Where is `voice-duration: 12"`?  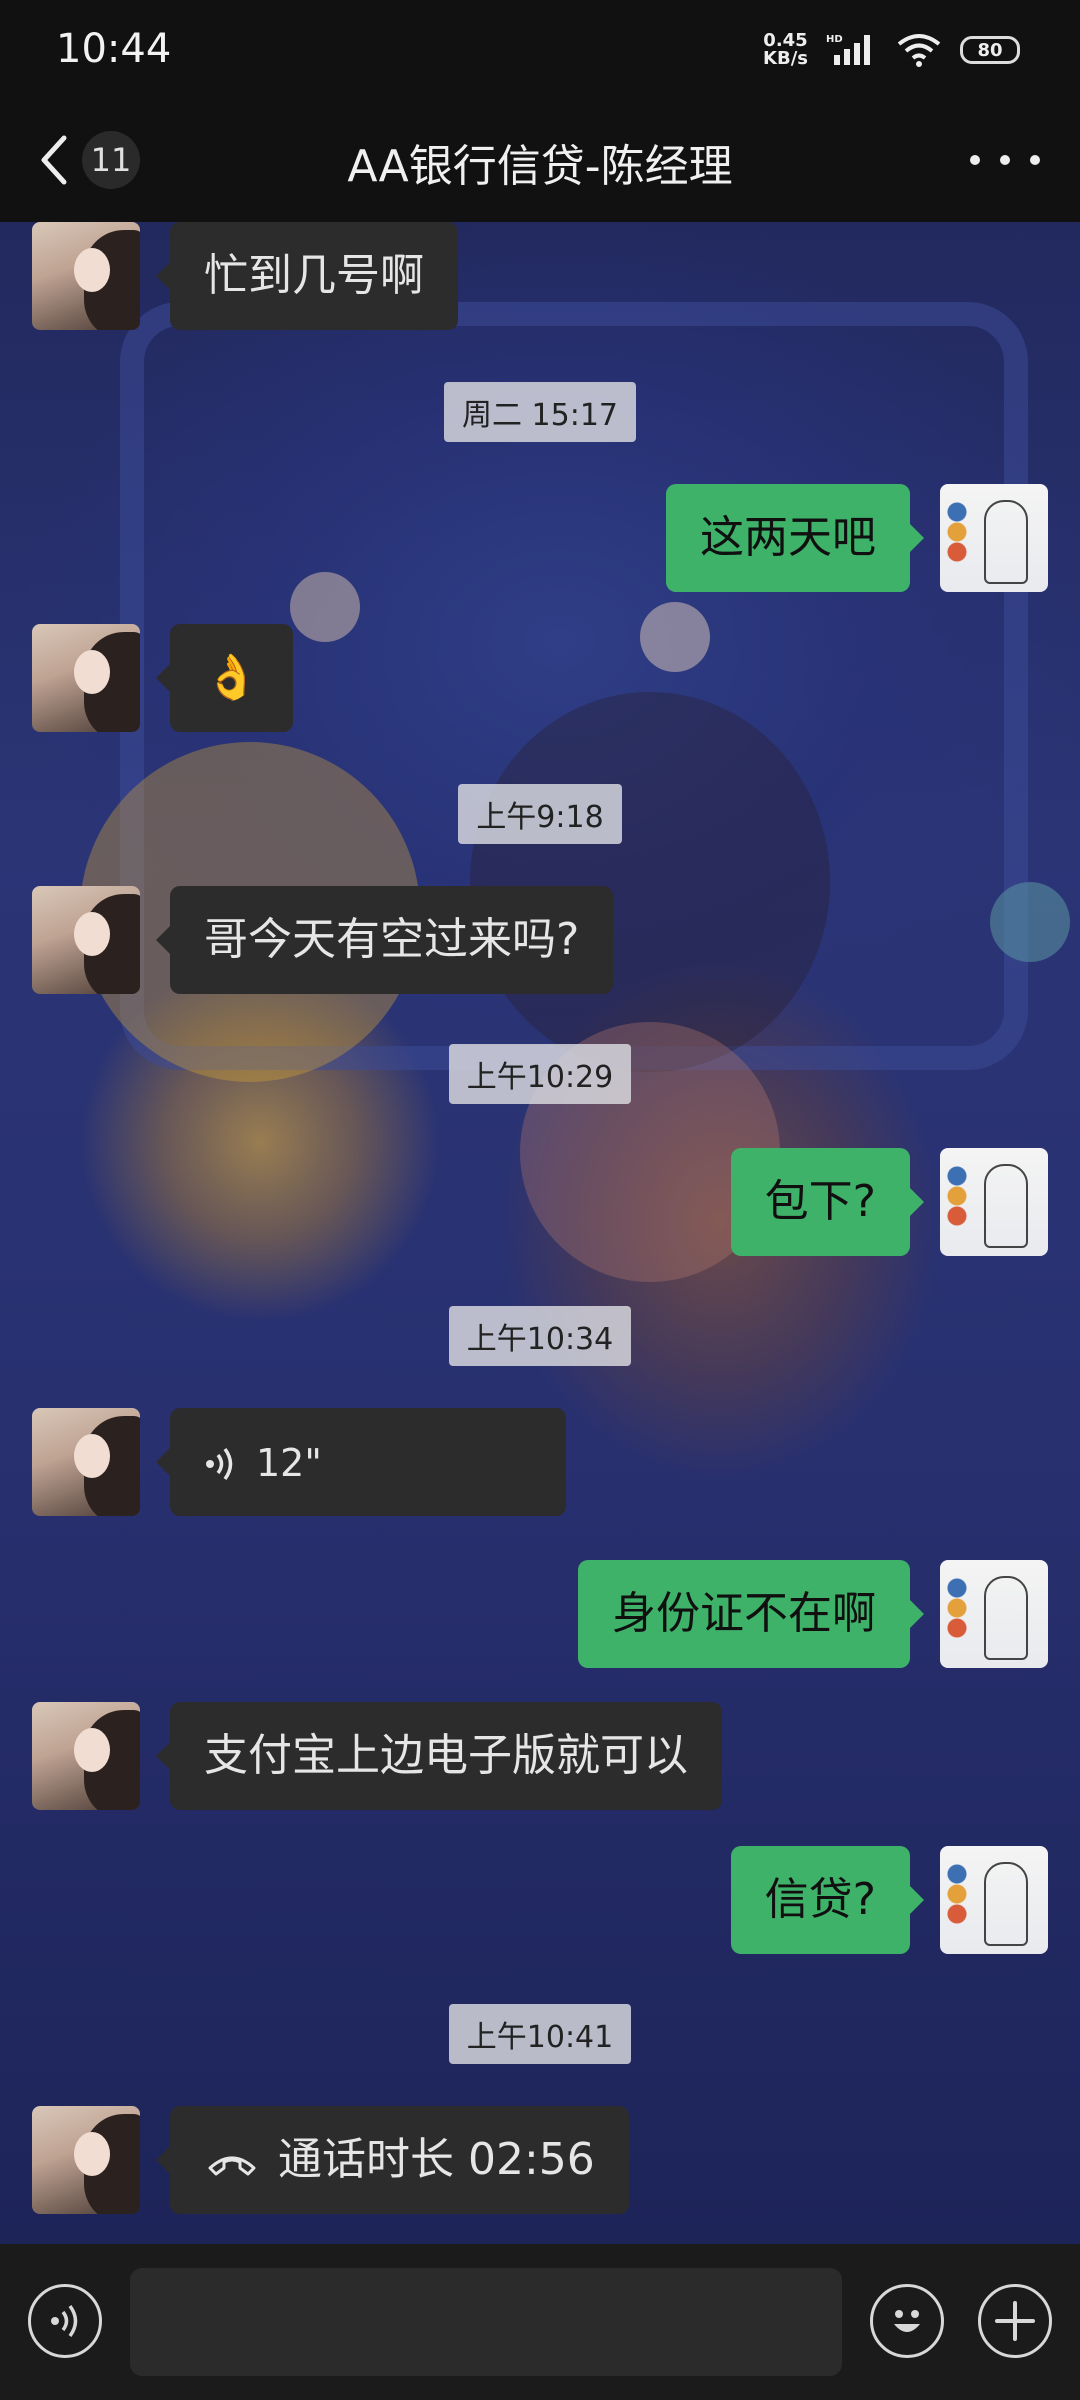 voice-duration: 12" is located at coordinates (289, 1463).